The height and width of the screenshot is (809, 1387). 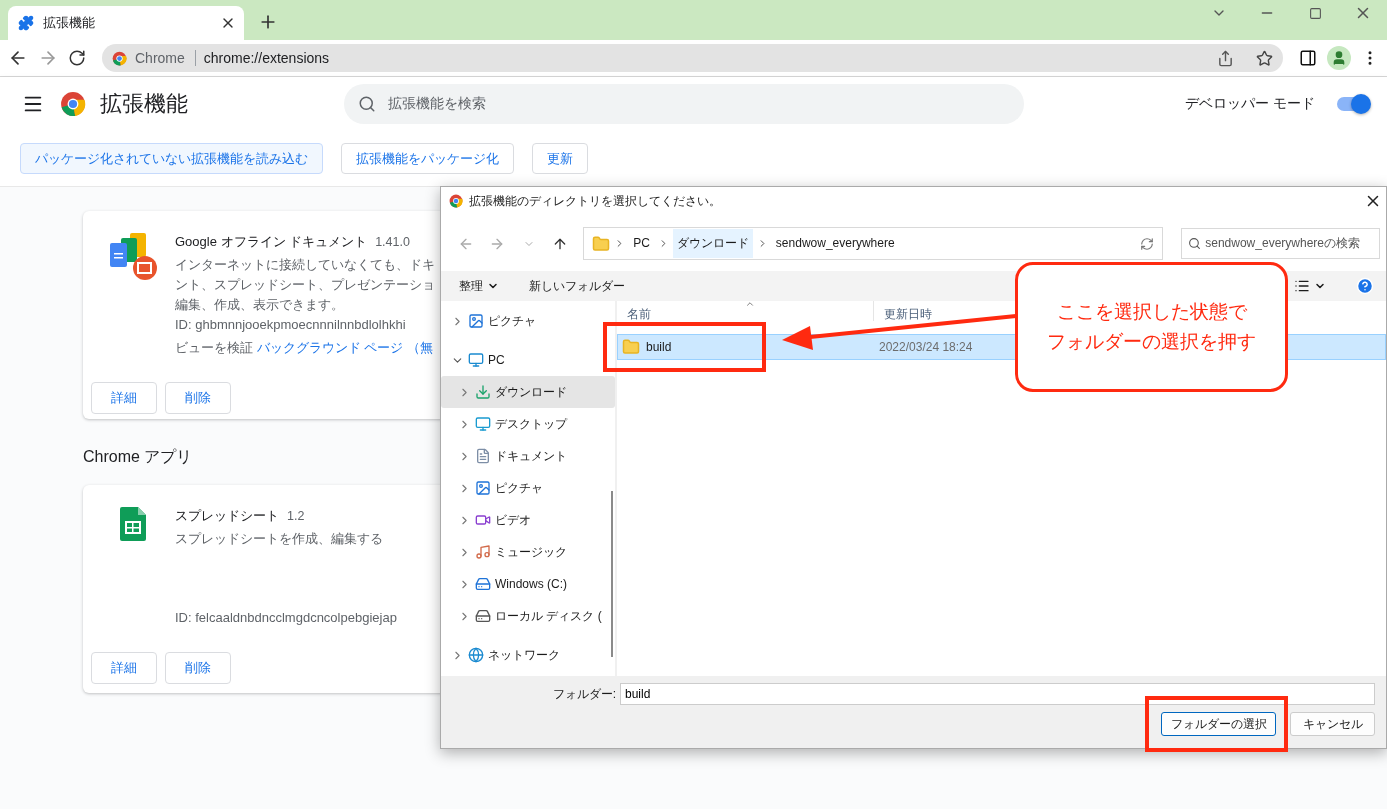 What do you see at coordinates (835, 243) in the screenshot?
I see `breadcrumb-item: sendwow_everywhere` at bounding box center [835, 243].